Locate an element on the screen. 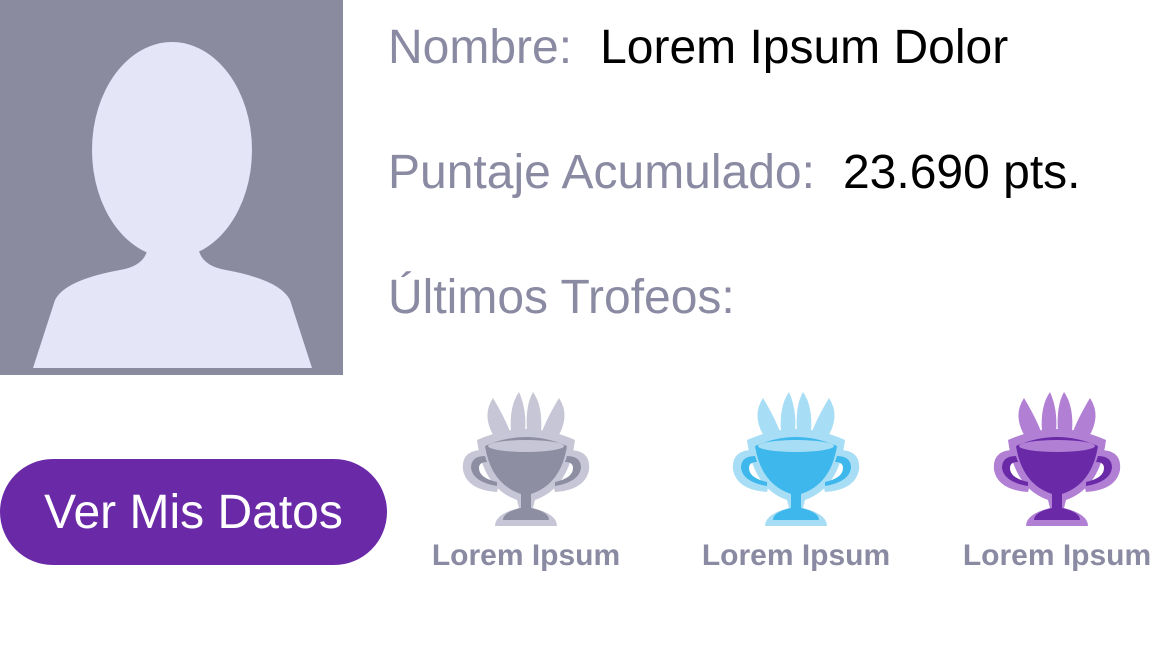 The width and height of the screenshot is (1167, 667). score-value: 23.690 pts. is located at coordinates (961, 172).